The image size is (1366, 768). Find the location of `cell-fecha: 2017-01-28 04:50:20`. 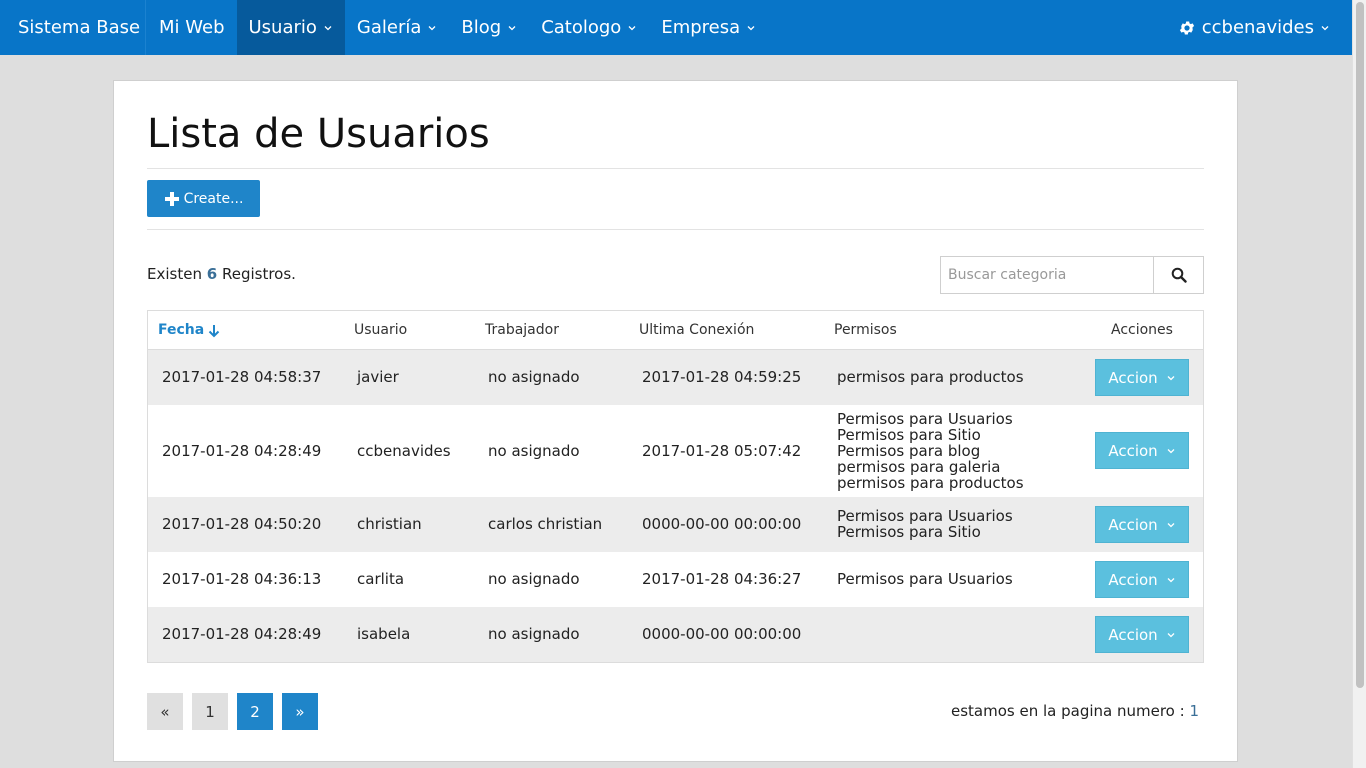

cell-fecha: 2017-01-28 04:50:20 is located at coordinates (242, 524).